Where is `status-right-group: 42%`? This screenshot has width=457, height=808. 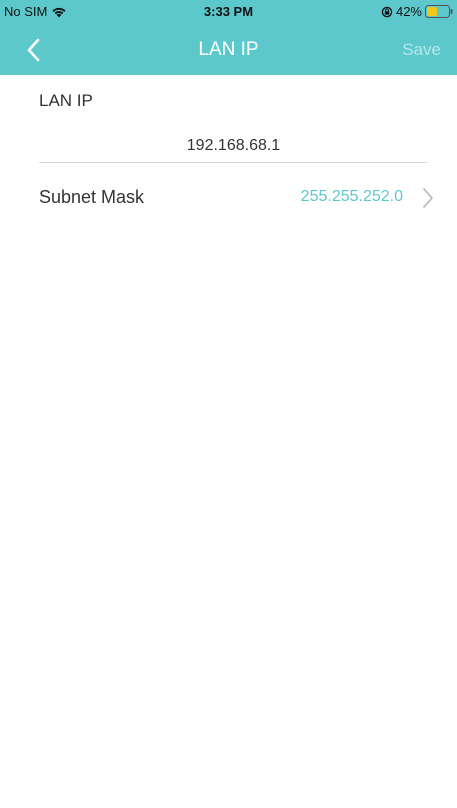 status-right-group: 42% is located at coordinates (417, 11).